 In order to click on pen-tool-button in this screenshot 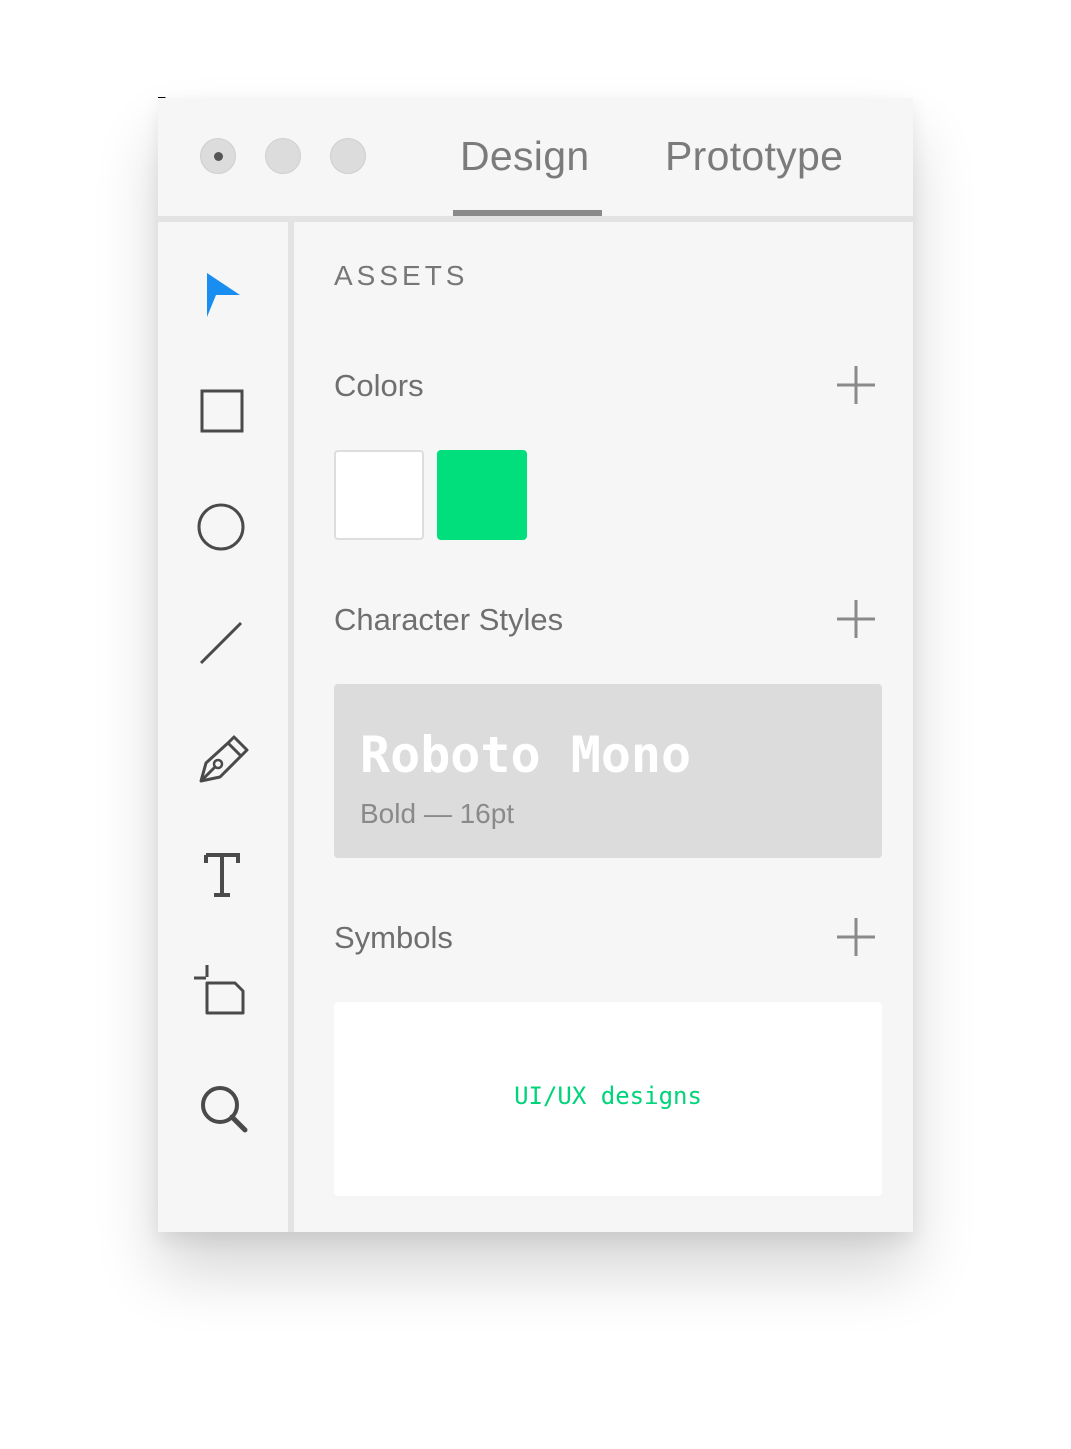, I will do `click(222, 759)`.